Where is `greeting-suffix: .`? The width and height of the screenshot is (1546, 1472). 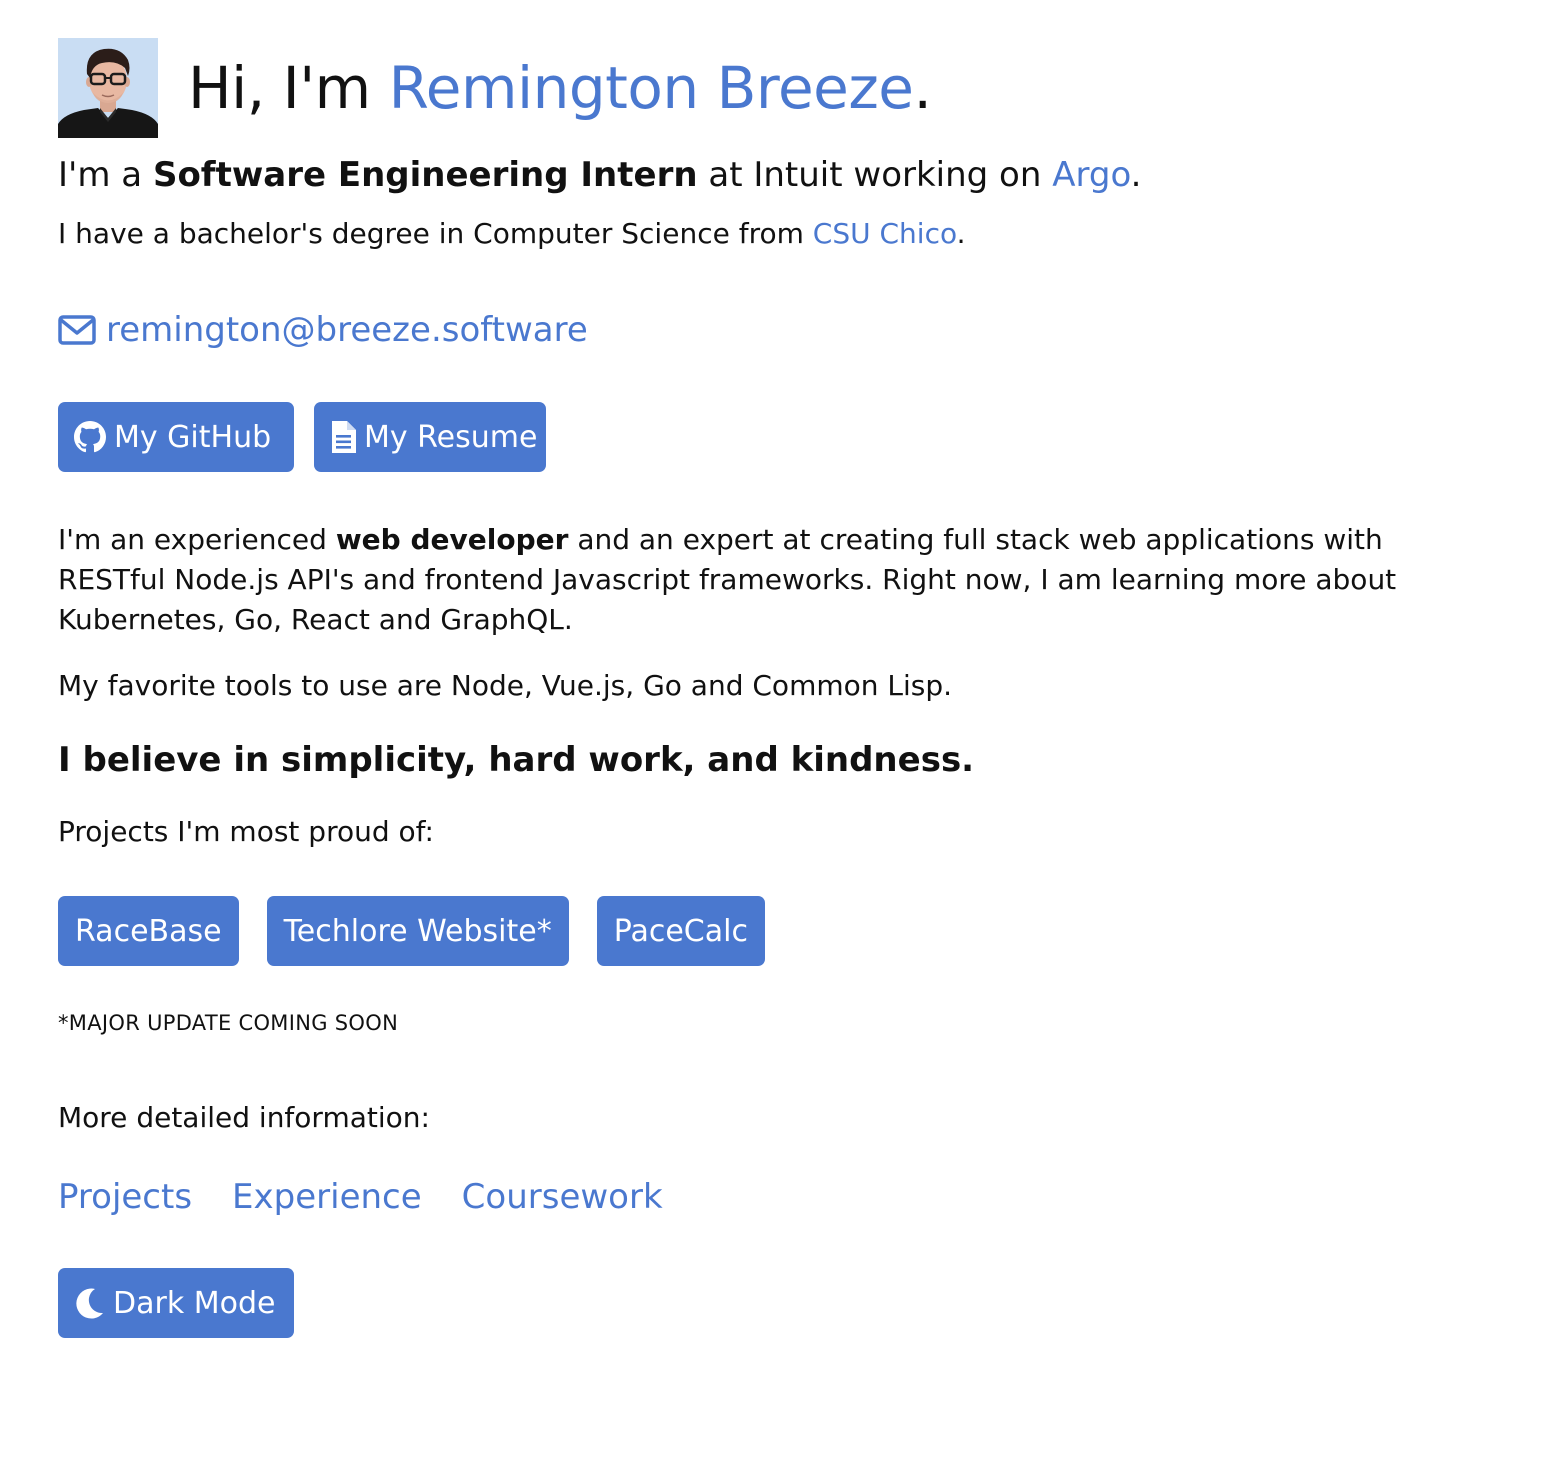 greeting-suffix: . is located at coordinates (922, 88).